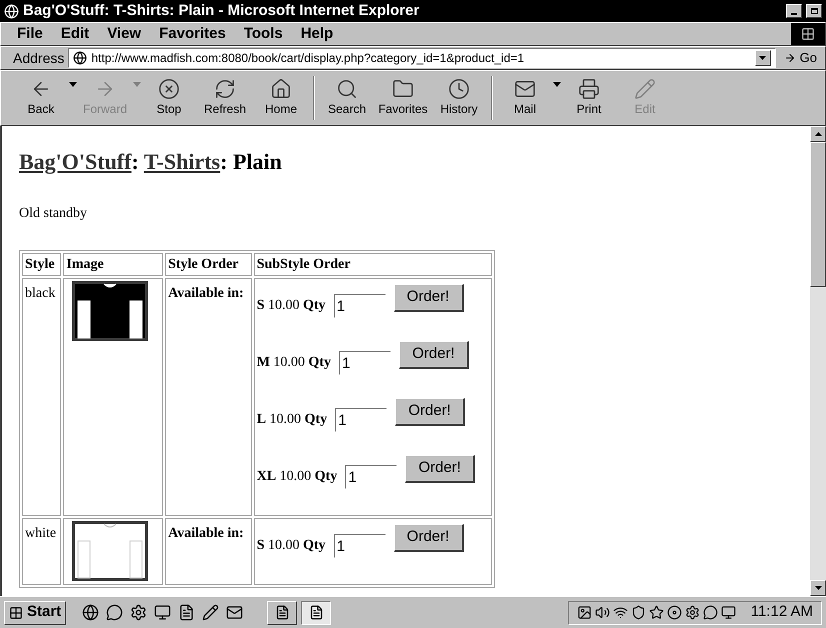 Image resolution: width=826 pixels, height=628 pixels. I want to click on breadcrumb-link: Bag'O'Stuff, so click(75, 161).